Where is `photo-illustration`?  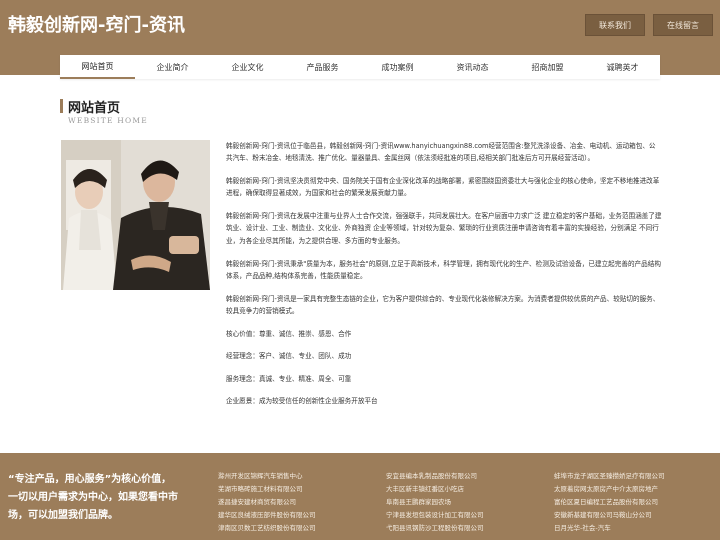 photo-illustration is located at coordinates (135, 215).